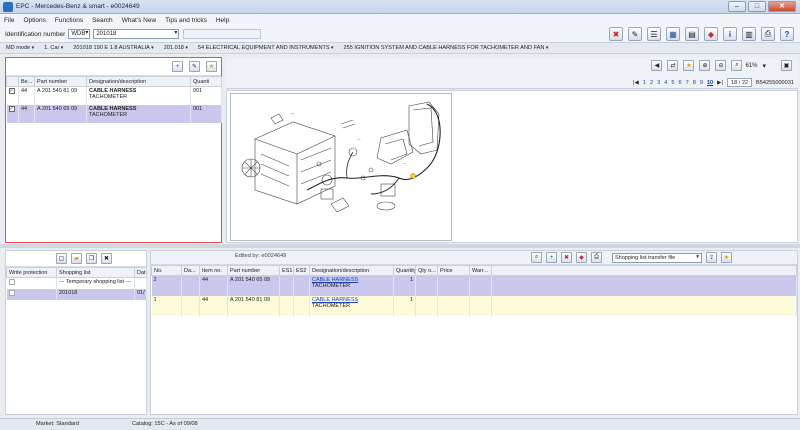  I want to click on col-es1: ES1, so click(286, 270).